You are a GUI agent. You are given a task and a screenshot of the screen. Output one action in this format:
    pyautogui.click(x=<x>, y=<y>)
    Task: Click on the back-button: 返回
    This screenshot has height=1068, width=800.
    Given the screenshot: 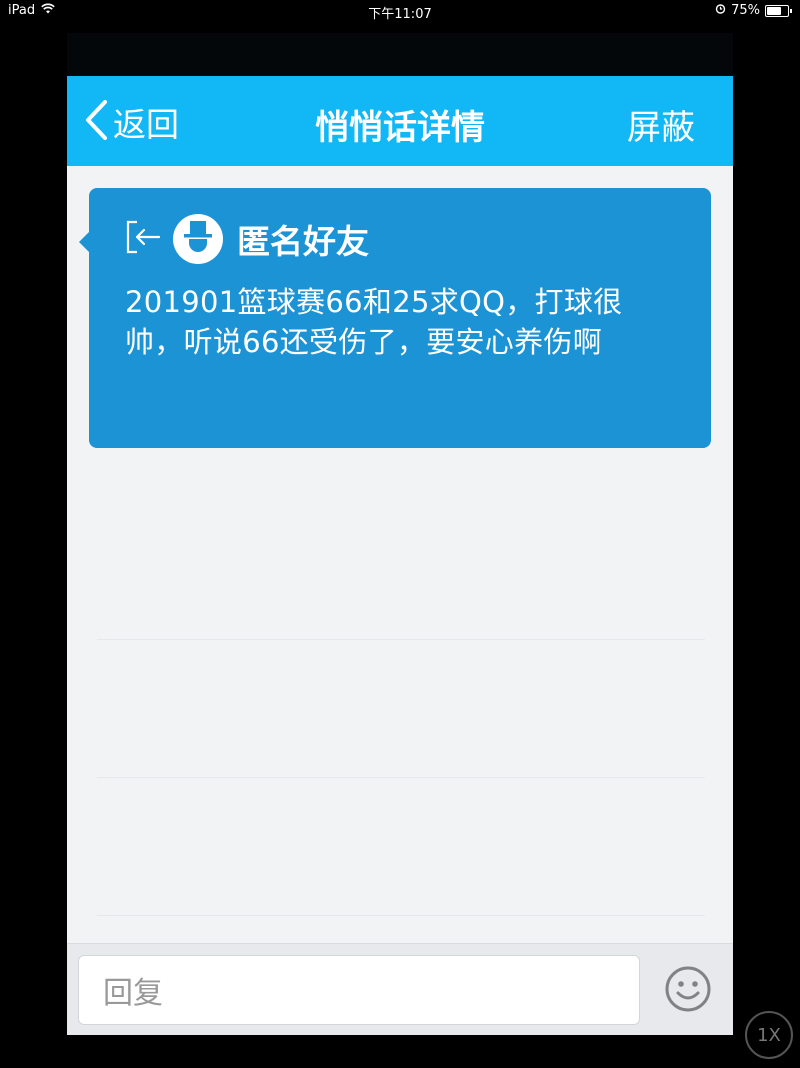 What is the action you would take?
    pyautogui.click(x=131, y=122)
    